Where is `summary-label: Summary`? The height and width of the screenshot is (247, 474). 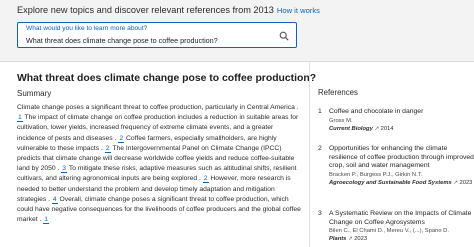
summary-label: Summary is located at coordinates (34, 93).